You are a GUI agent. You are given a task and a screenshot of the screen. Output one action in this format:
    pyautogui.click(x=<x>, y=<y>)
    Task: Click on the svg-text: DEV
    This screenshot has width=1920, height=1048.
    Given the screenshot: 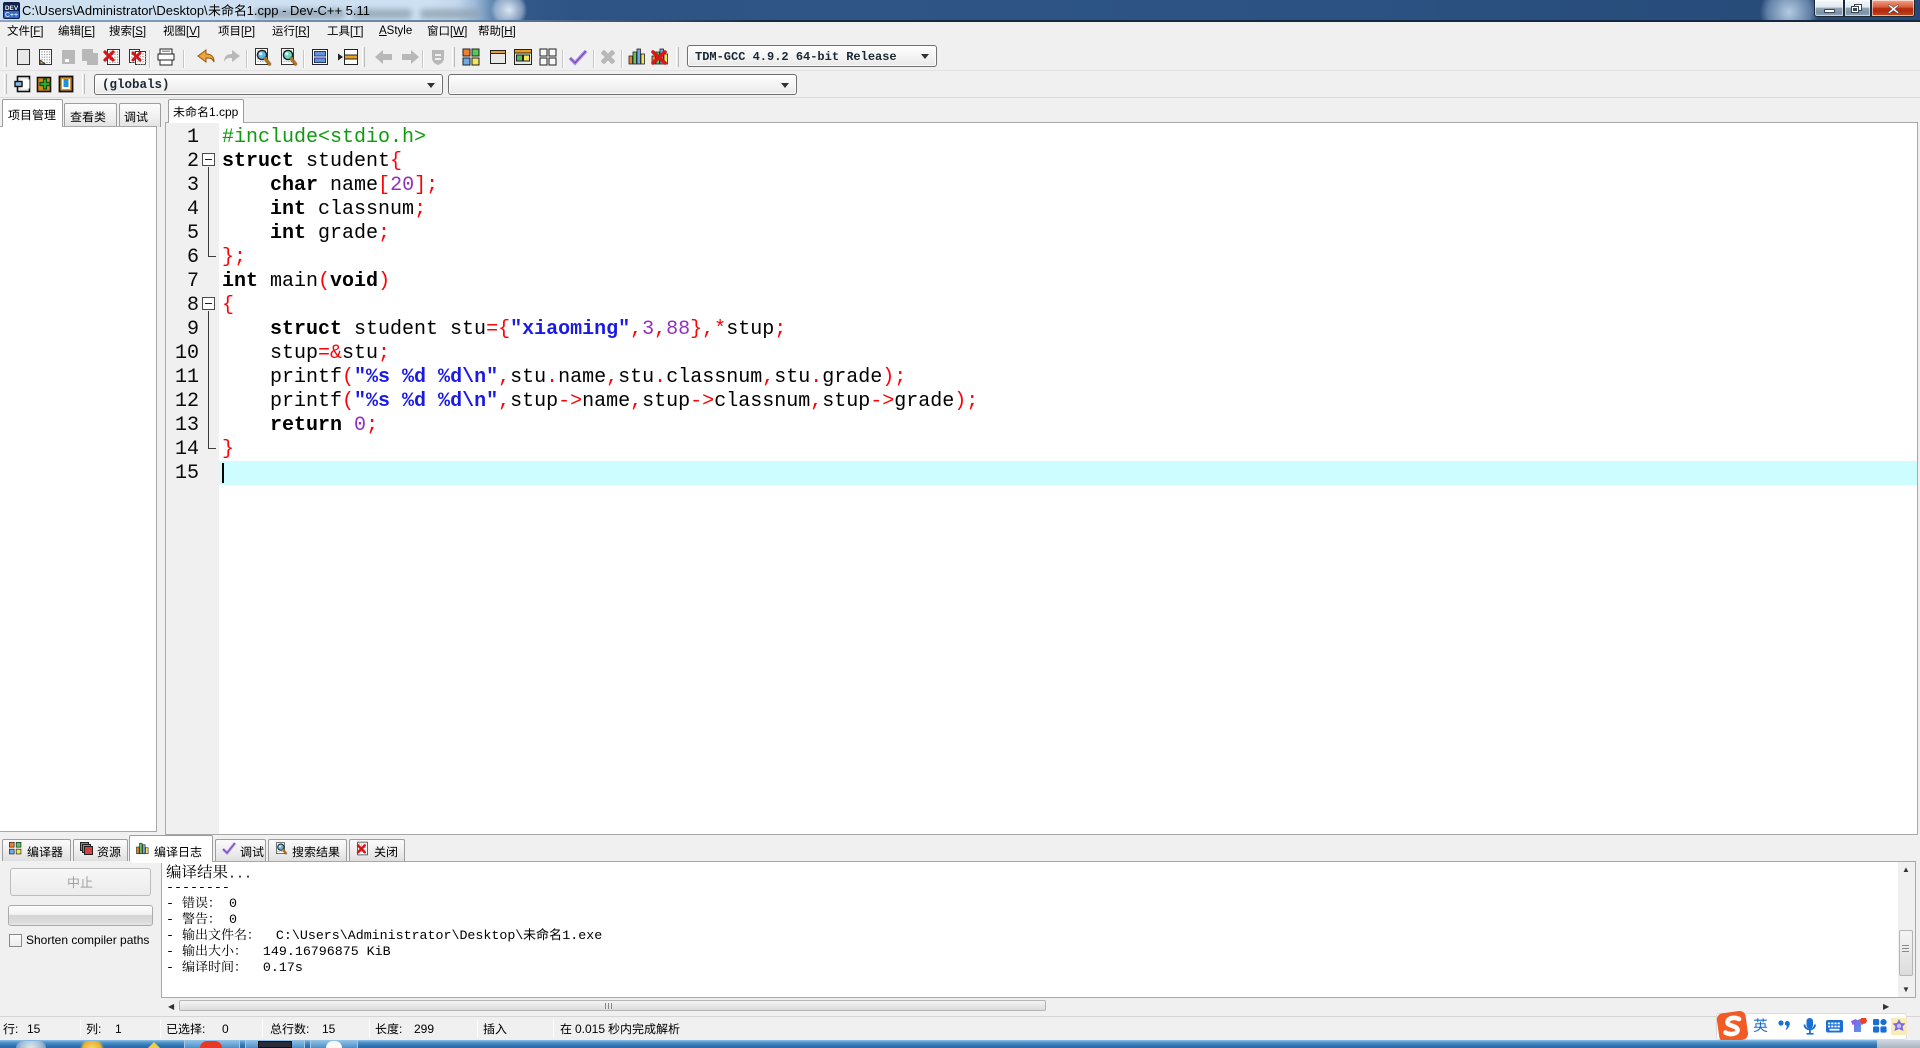 What is the action you would take?
    pyautogui.click(x=12, y=8)
    